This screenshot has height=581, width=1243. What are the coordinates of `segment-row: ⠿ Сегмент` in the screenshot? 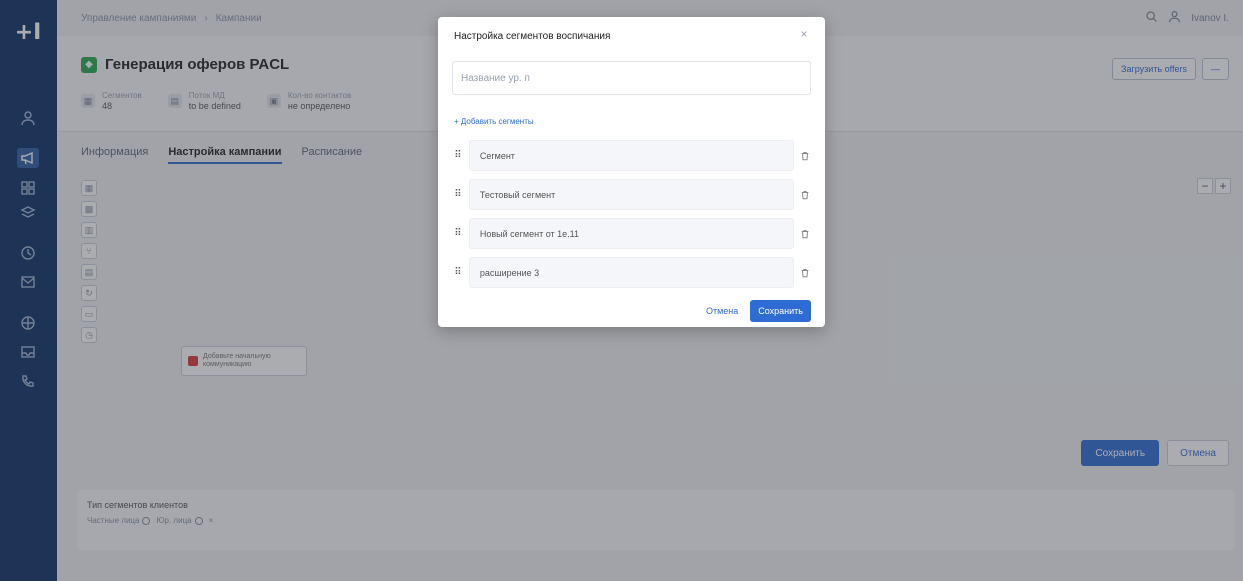 It's located at (631, 155).